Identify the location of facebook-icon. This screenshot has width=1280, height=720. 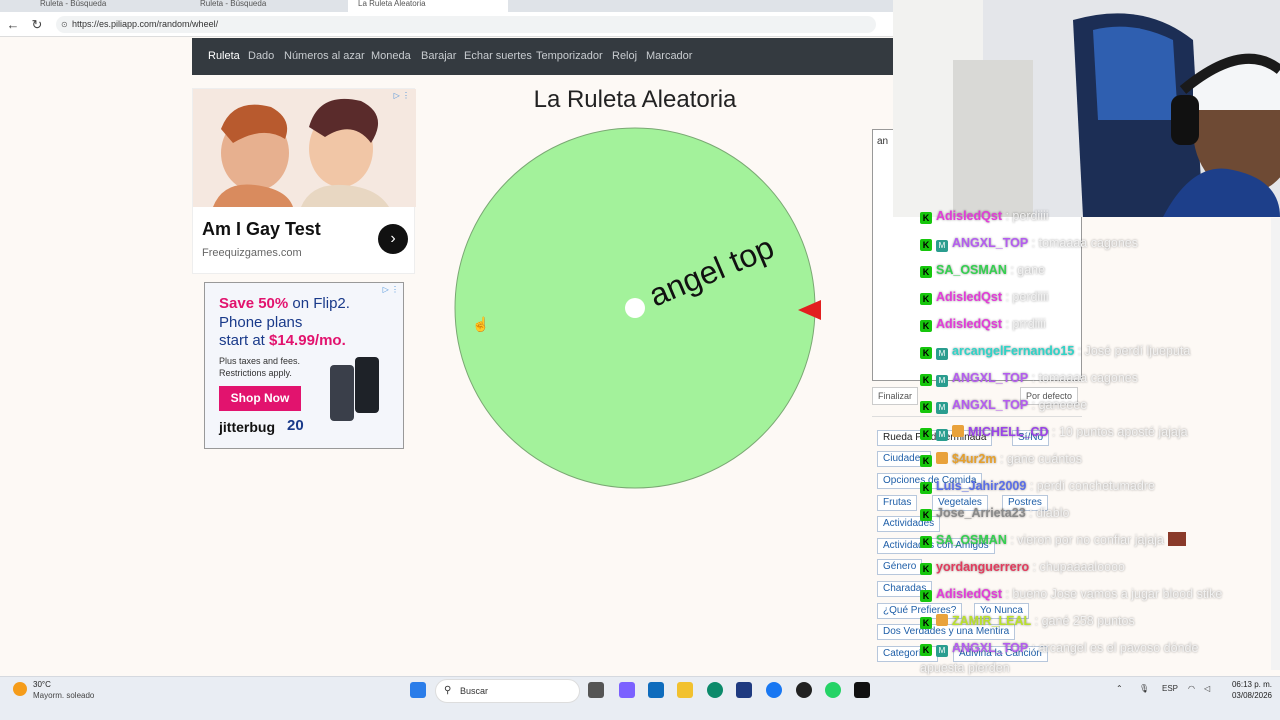
(774, 690).